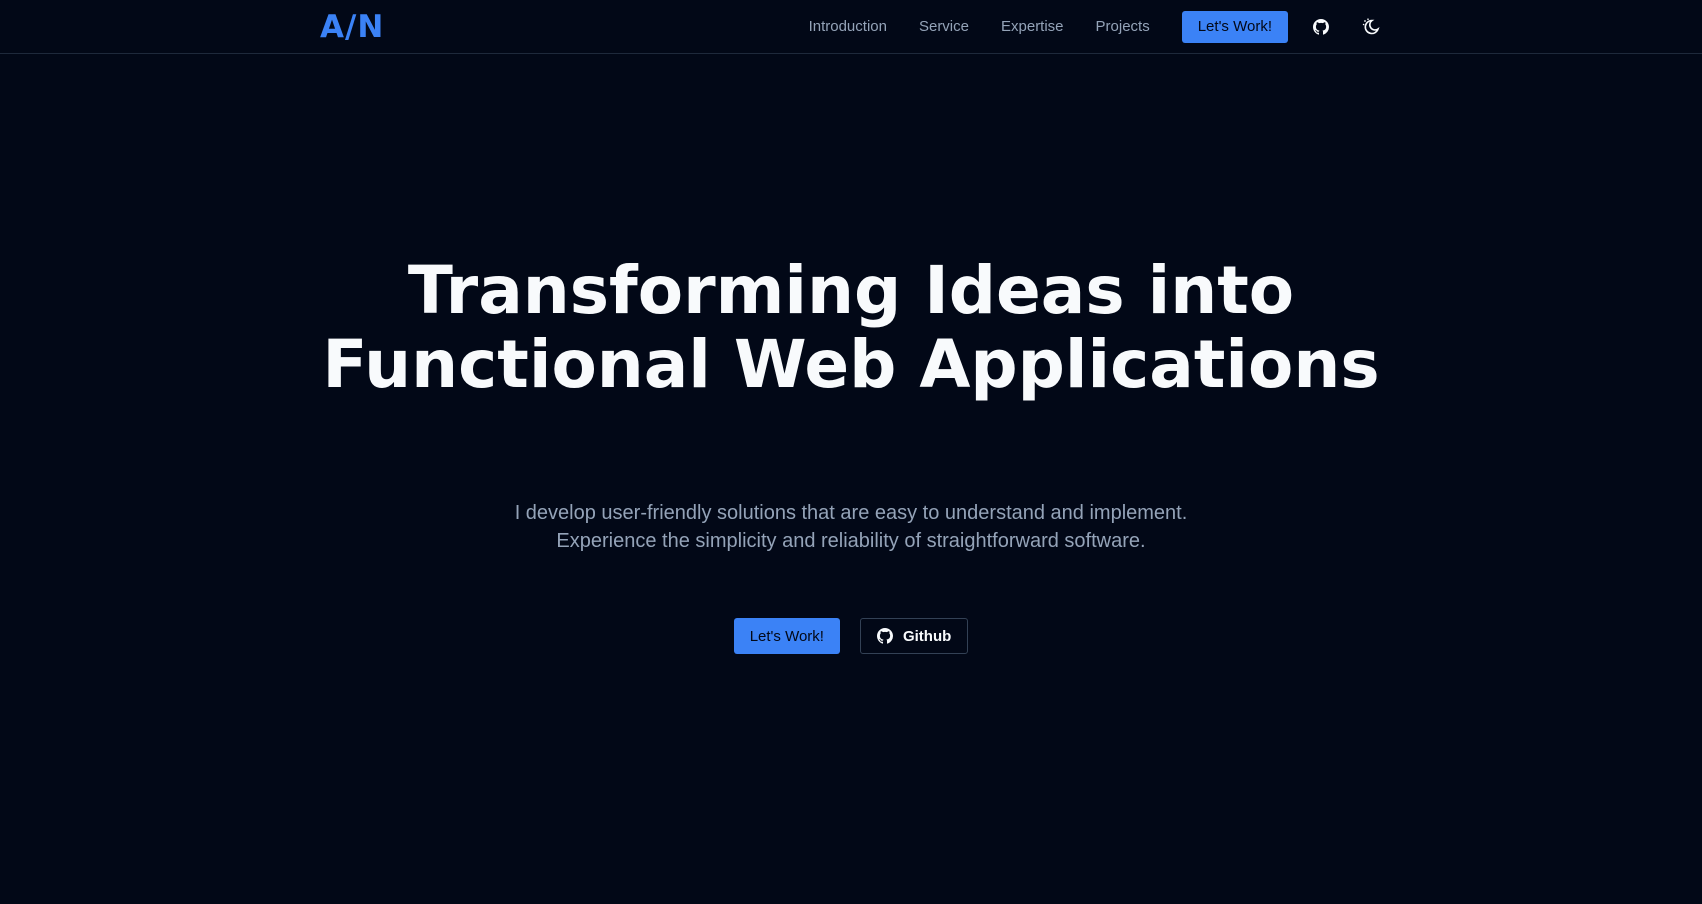 The width and height of the screenshot is (1702, 904). What do you see at coordinates (1234, 26) in the screenshot?
I see `nav-lets-work-button: Let's Work!` at bounding box center [1234, 26].